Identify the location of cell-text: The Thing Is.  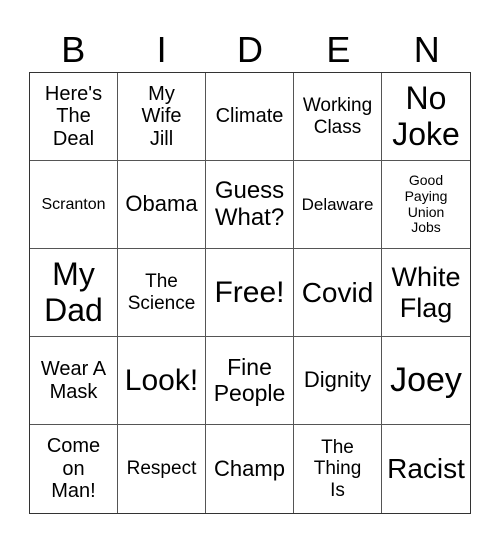
(337, 469).